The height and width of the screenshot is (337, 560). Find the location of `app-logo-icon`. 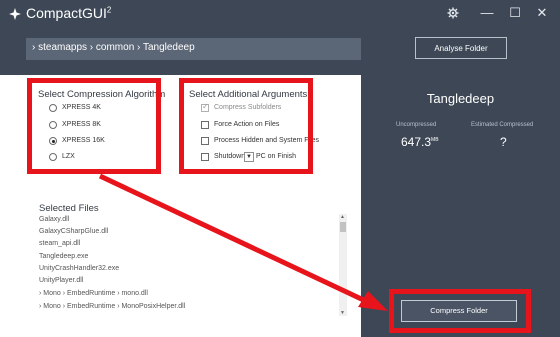

app-logo-icon is located at coordinates (15, 14).